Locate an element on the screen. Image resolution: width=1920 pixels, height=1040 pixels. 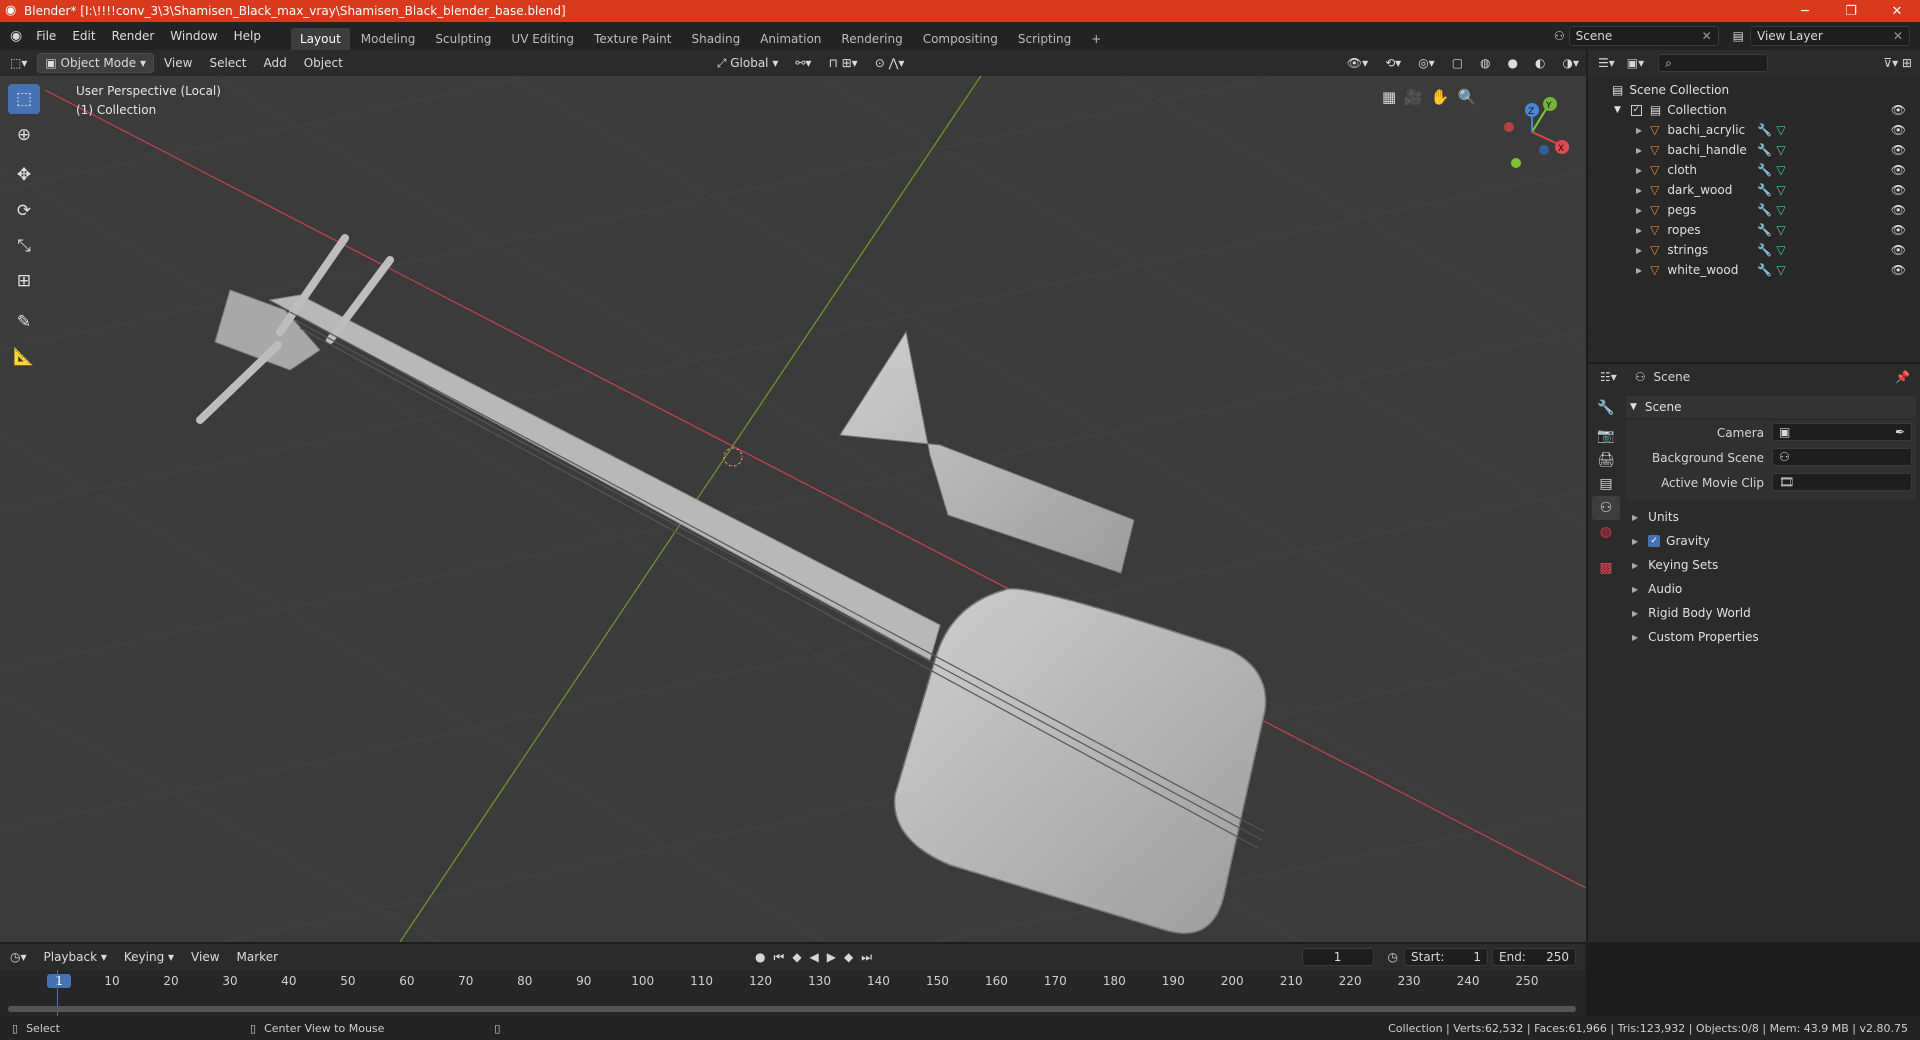
menu-add: Add is located at coordinates (274, 63).